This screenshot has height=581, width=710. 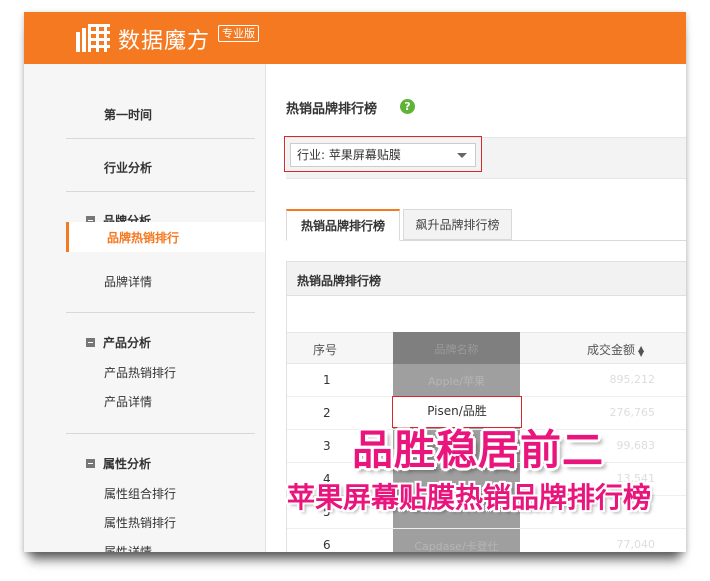 What do you see at coordinates (128, 114) in the screenshot?
I see `sidebar-item-first-time: 第一时间` at bounding box center [128, 114].